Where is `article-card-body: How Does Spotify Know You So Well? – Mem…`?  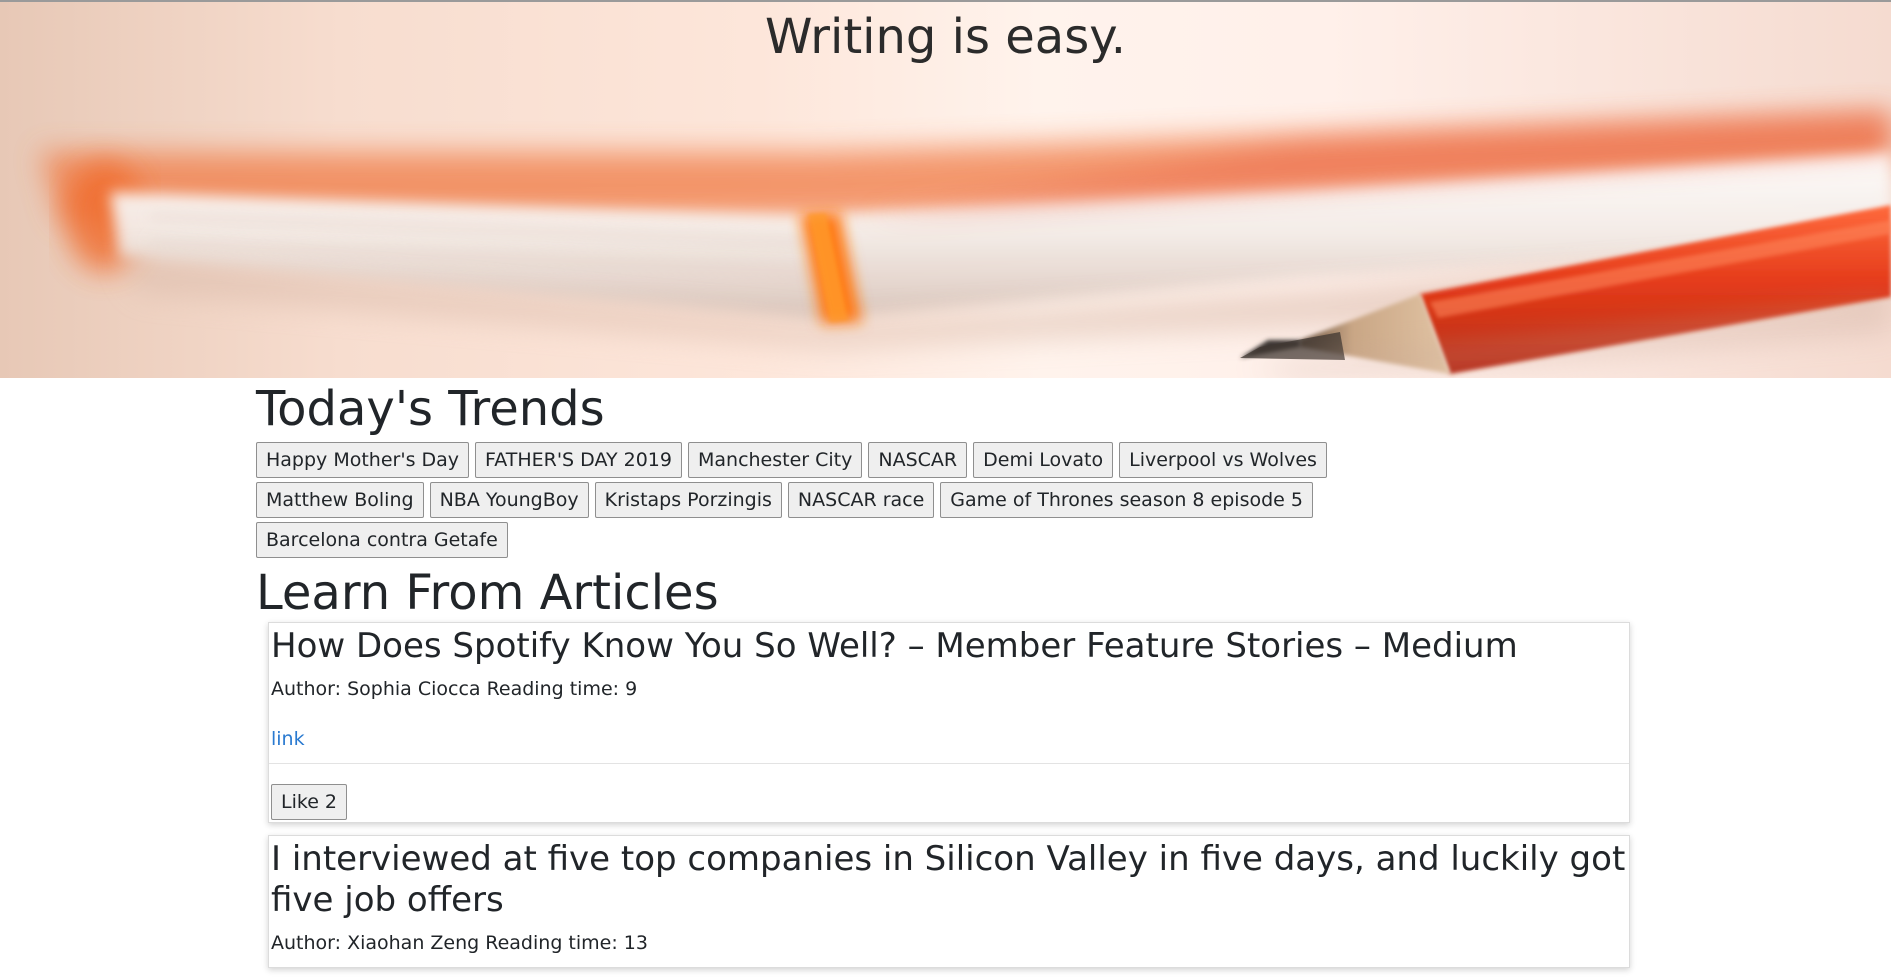
article-card-body: How Does Spotify Know You So Well? – Mem… is located at coordinates (949, 693).